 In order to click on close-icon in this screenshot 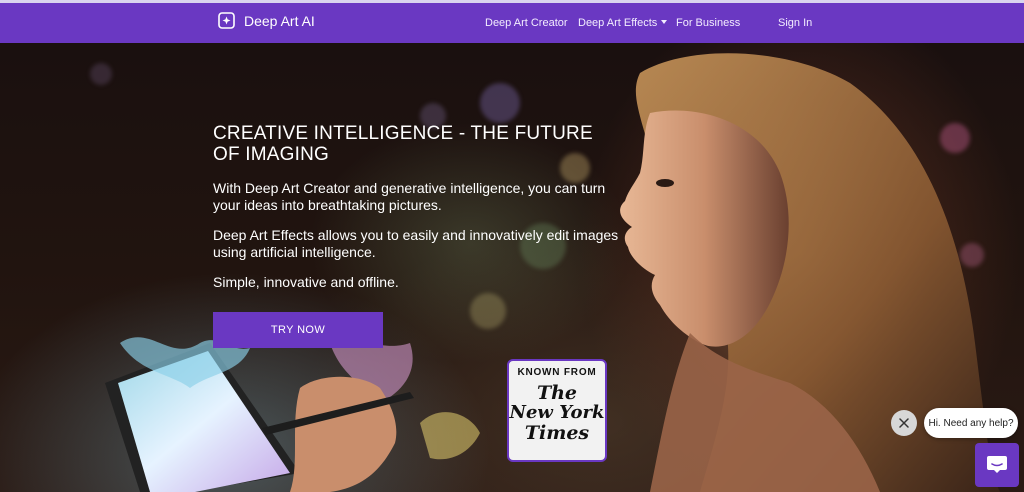, I will do `click(904, 423)`.